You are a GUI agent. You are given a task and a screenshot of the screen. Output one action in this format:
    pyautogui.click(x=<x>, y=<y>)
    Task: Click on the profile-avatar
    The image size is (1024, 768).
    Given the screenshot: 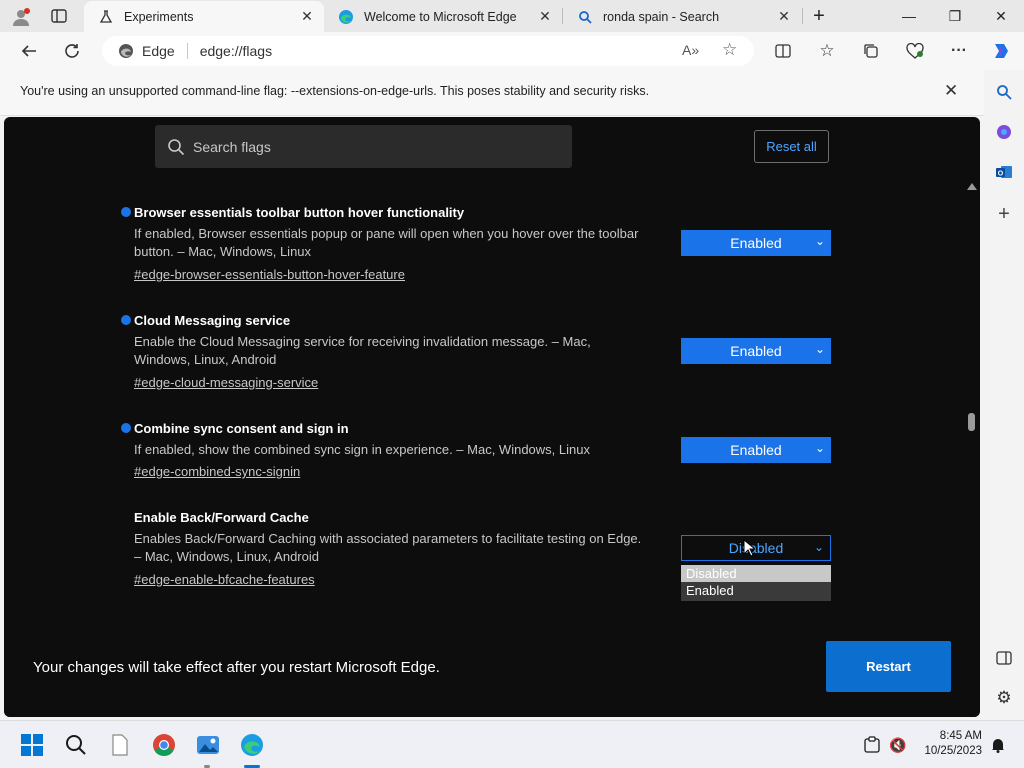 What is the action you would take?
    pyautogui.click(x=21, y=17)
    